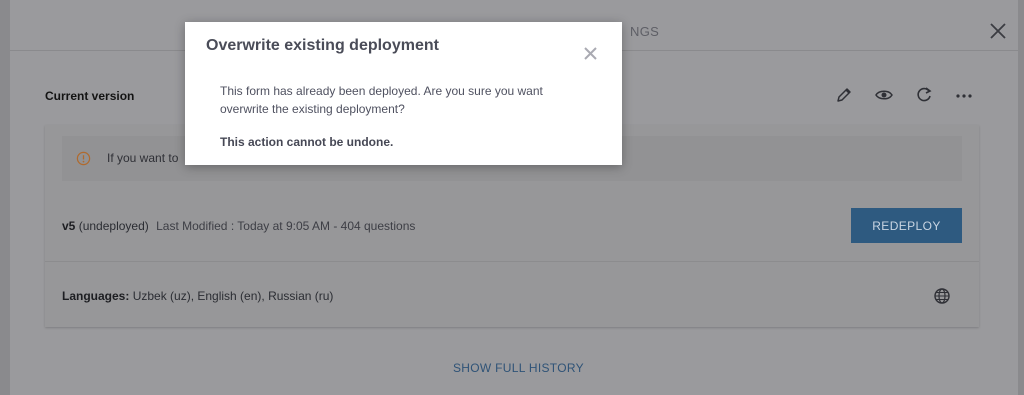  Describe the element at coordinates (844, 95) in the screenshot. I see `pencil-icon` at that location.